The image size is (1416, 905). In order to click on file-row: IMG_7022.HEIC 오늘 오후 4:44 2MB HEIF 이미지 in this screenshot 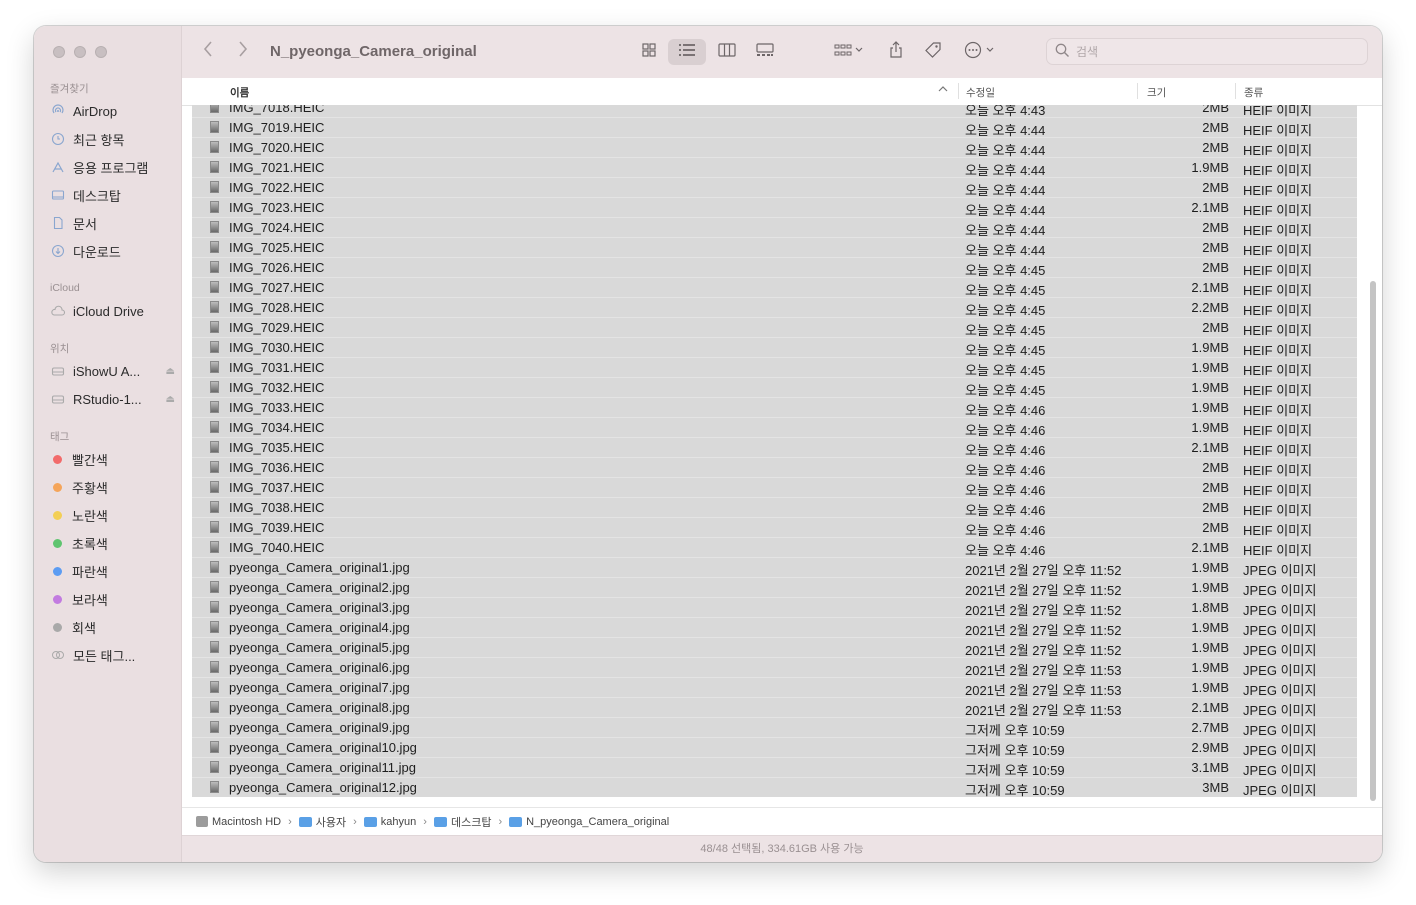, I will do `click(774, 188)`.